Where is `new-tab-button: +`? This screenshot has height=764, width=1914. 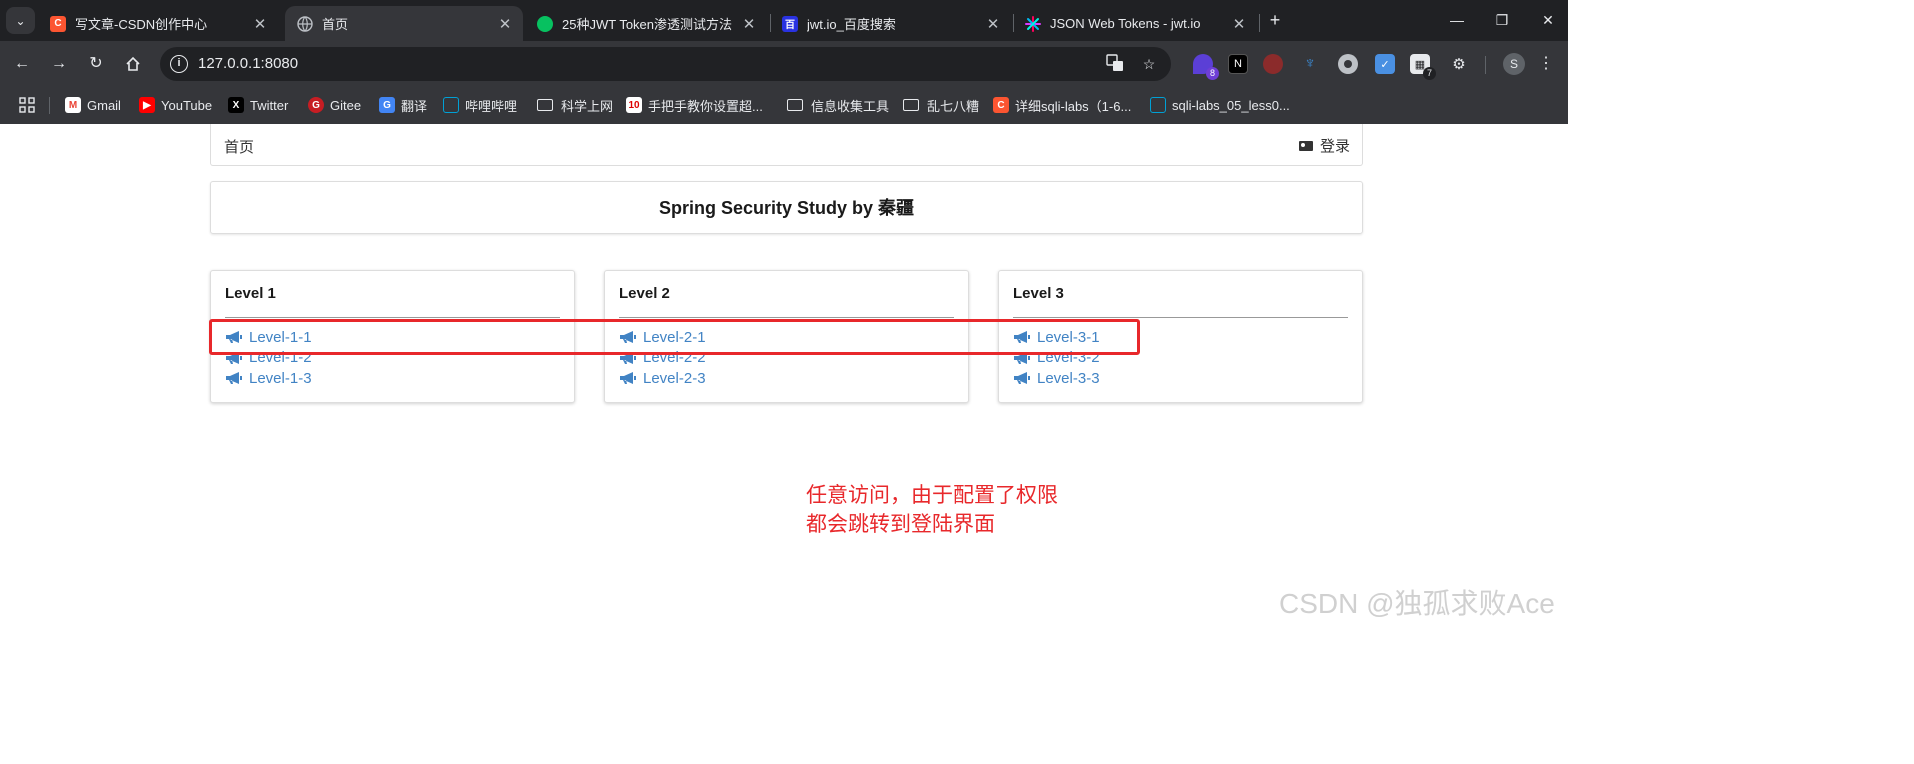
new-tab-button: + is located at coordinates (1275, 20).